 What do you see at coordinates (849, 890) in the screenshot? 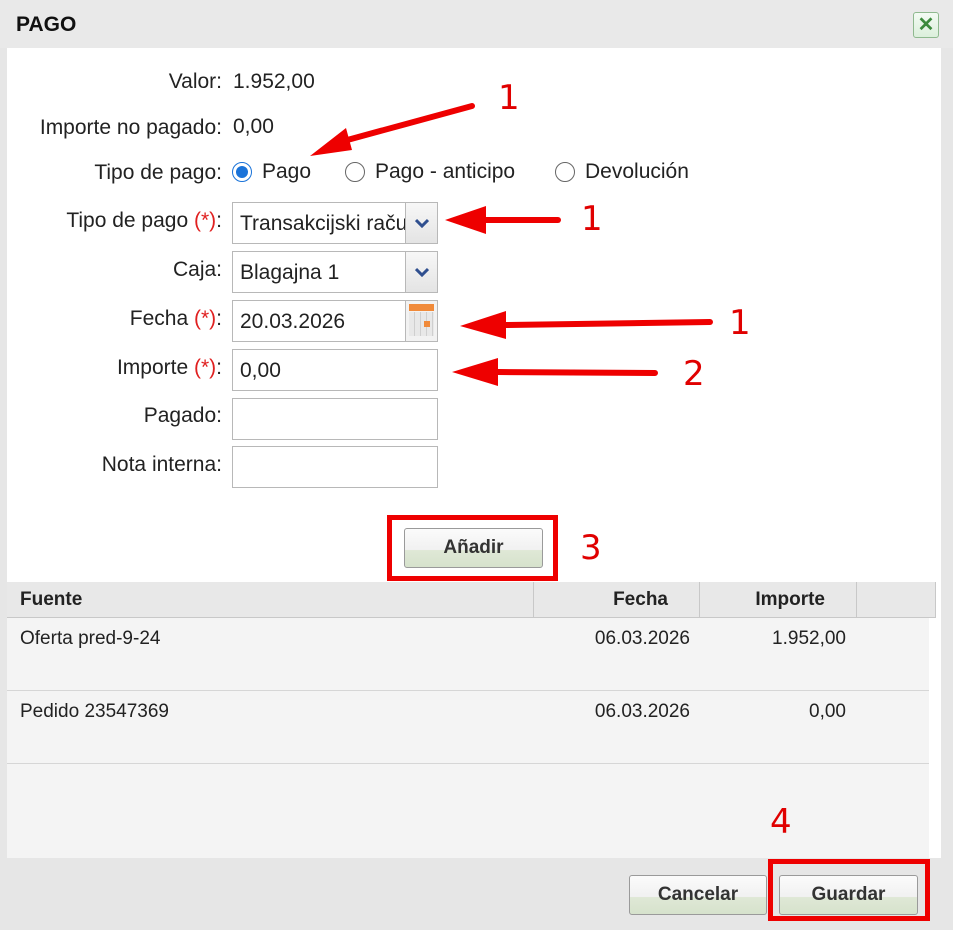
I see `save-button-highlight` at bounding box center [849, 890].